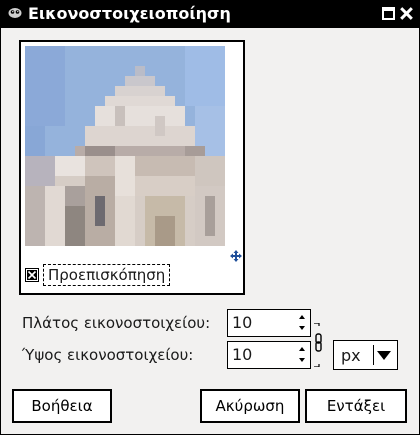 This screenshot has width=420, height=435. Describe the element at coordinates (373, 355) in the screenshot. I see `unit-separator` at that location.